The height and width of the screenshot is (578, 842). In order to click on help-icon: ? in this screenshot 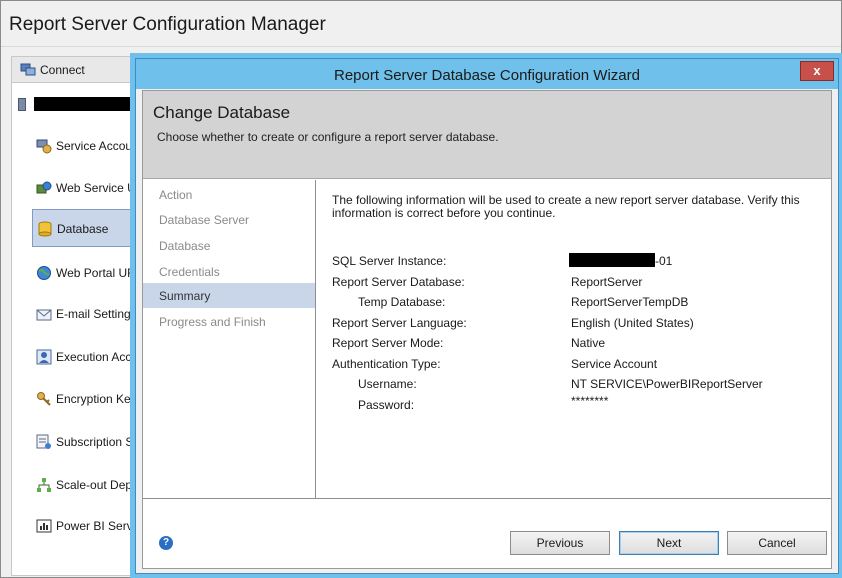, I will do `click(166, 543)`.